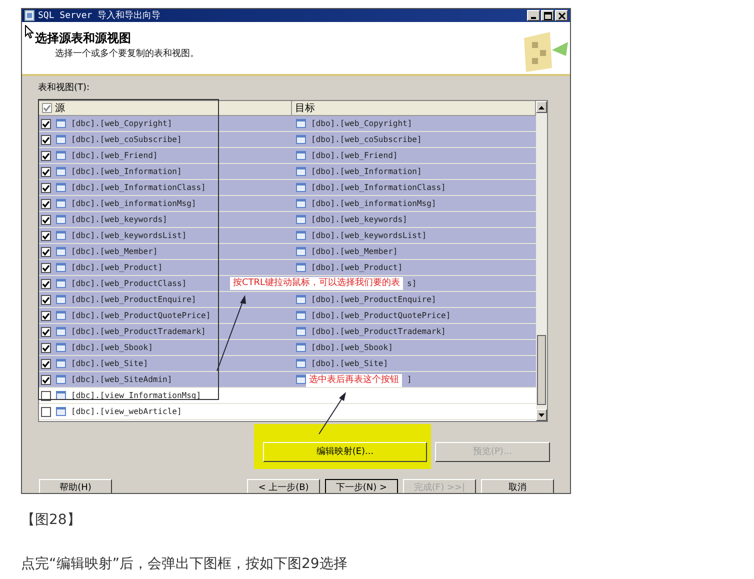  I want to click on annotation-tooltip: 选中表后再表这个按钮, so click(354, 380).